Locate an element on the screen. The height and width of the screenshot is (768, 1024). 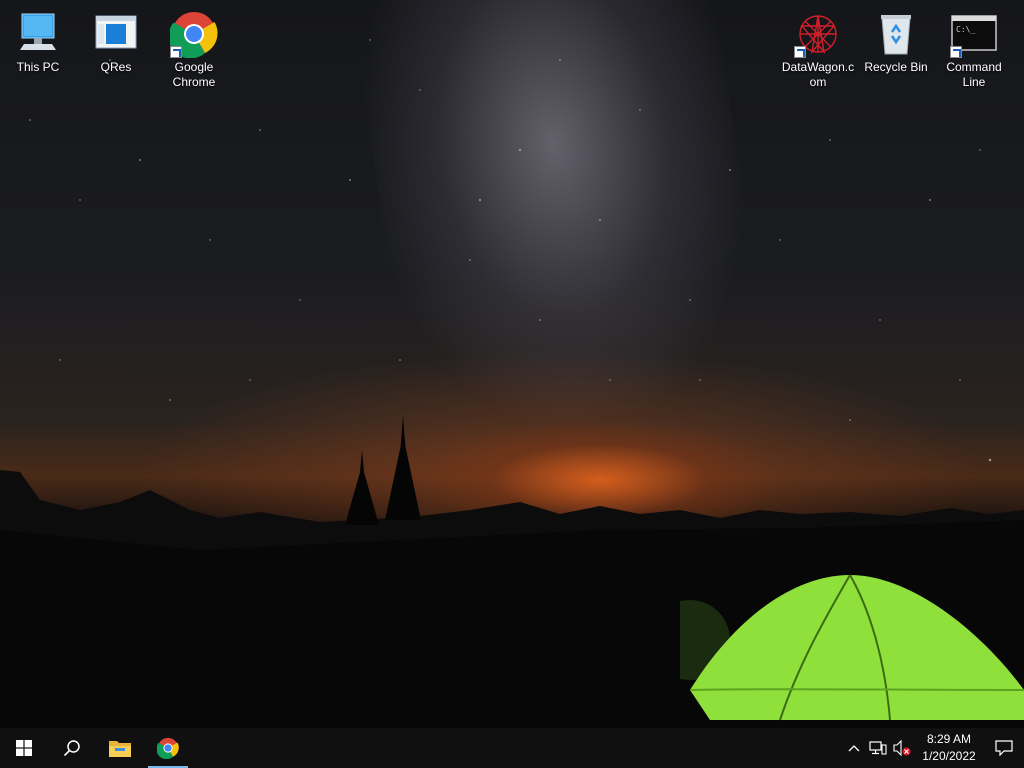
search-icon is located at coordinates (71, 748).